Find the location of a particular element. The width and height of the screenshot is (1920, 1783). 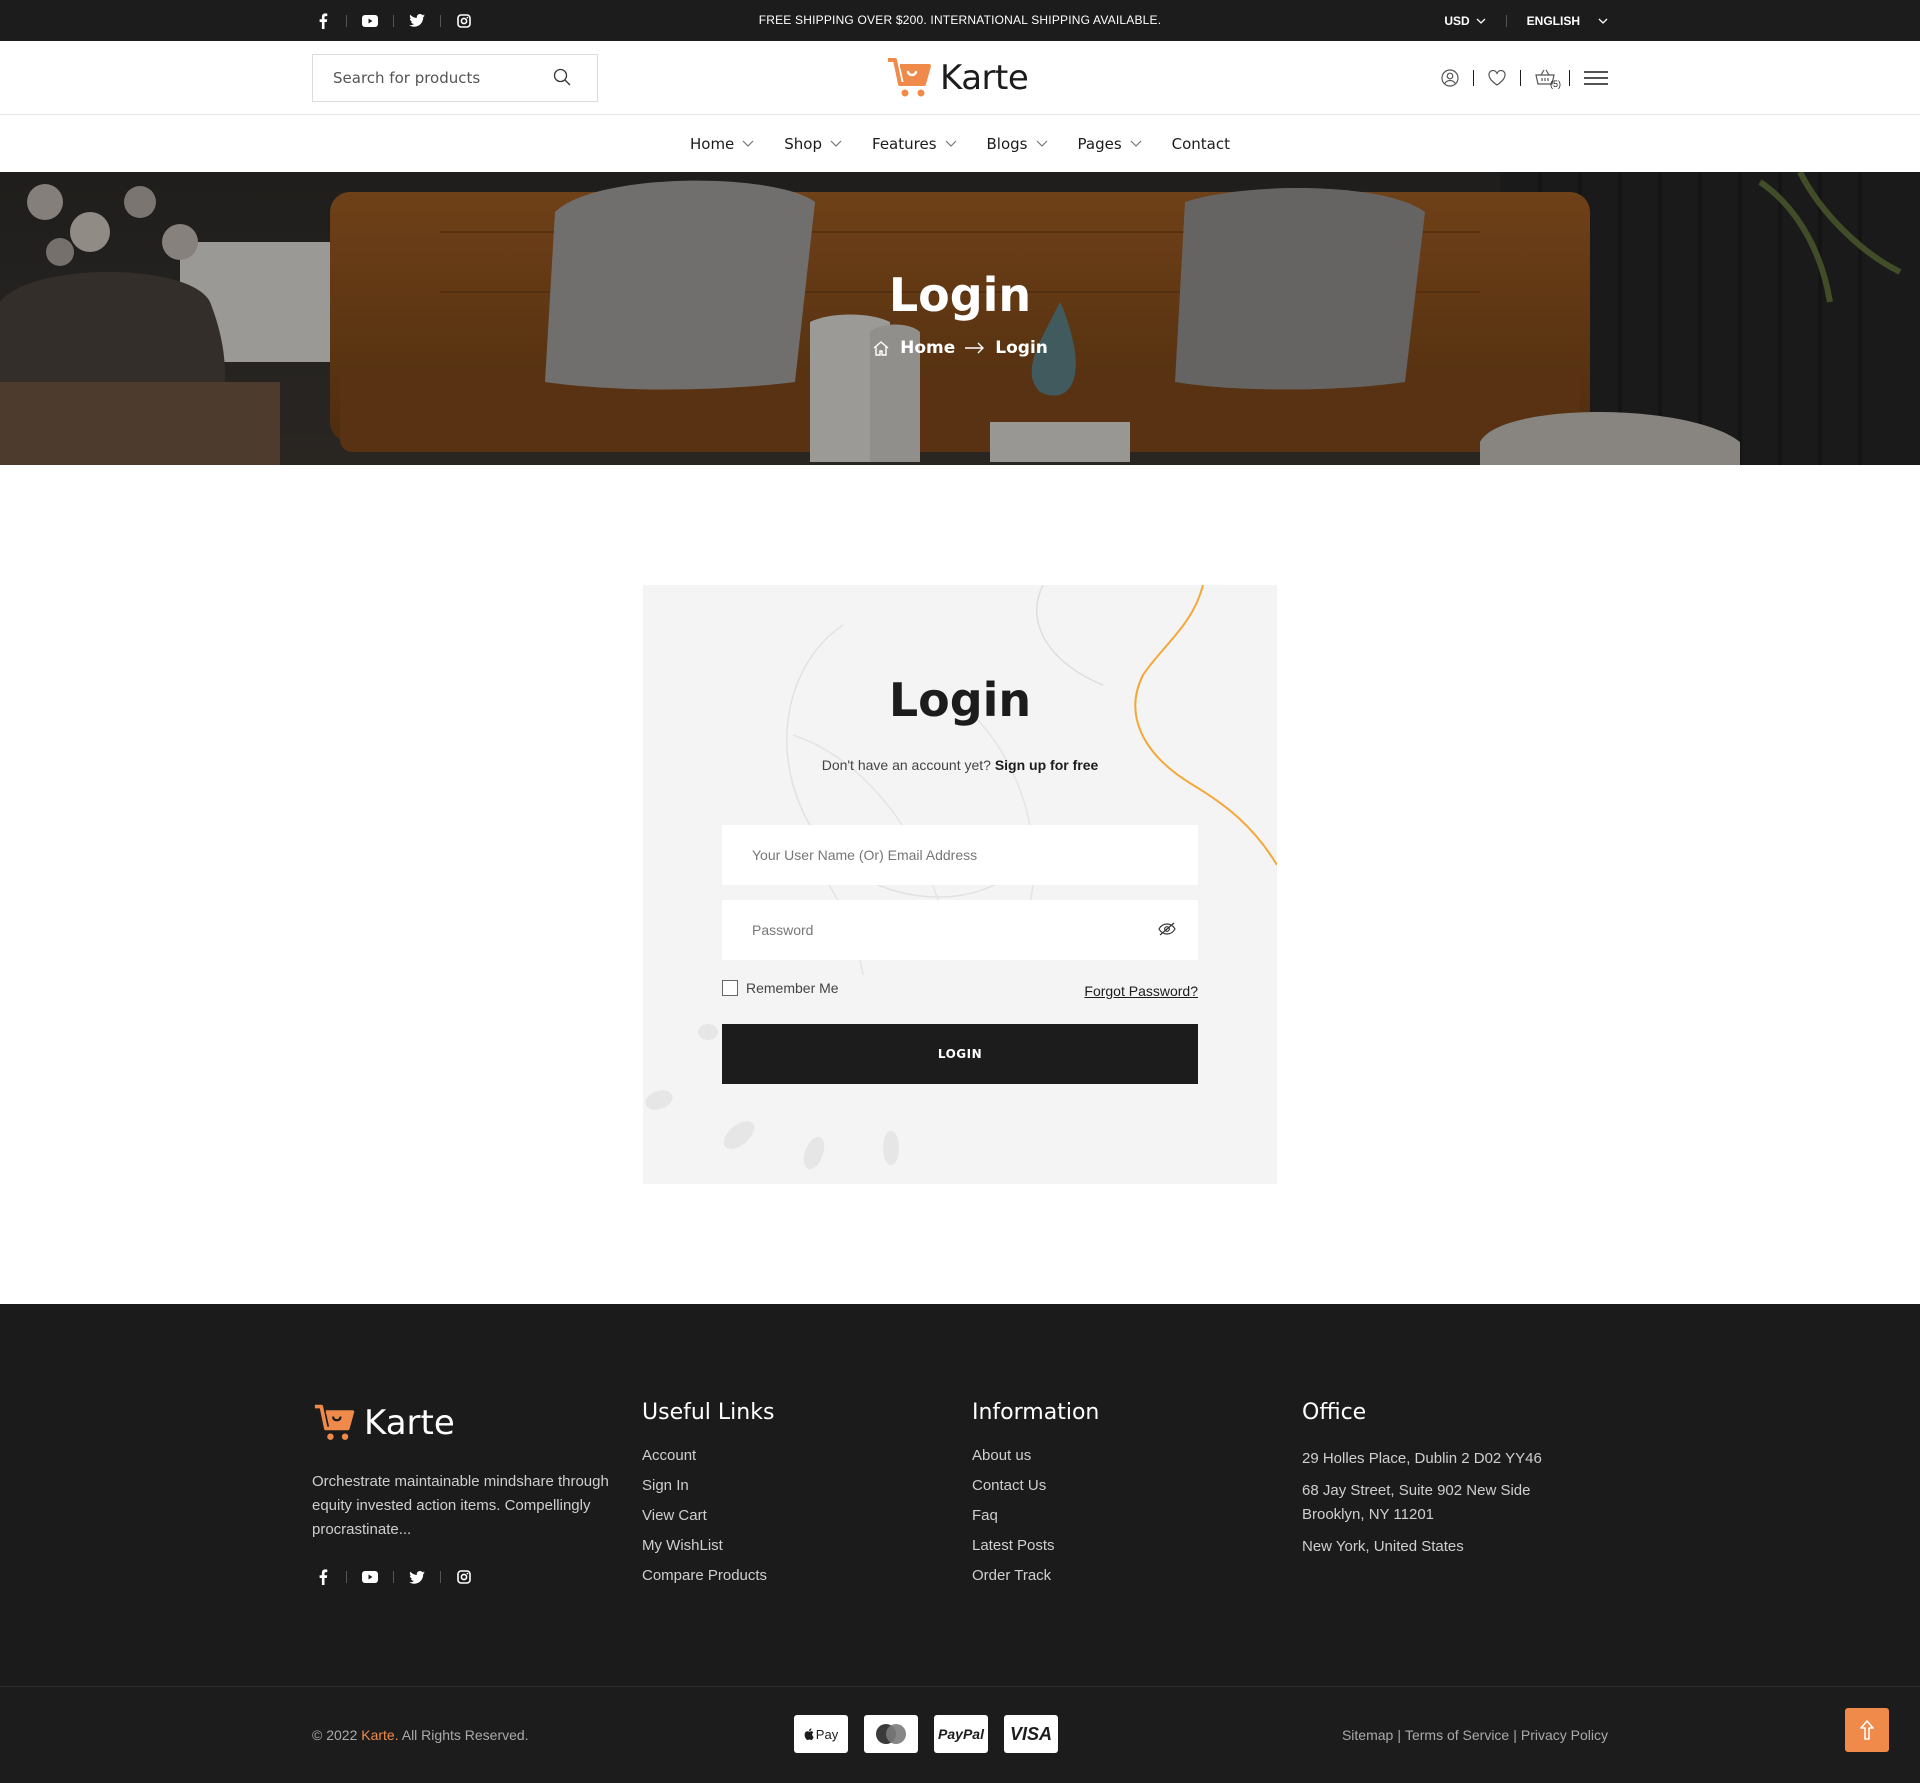

account-icon is located at coordinates (1450, 78).